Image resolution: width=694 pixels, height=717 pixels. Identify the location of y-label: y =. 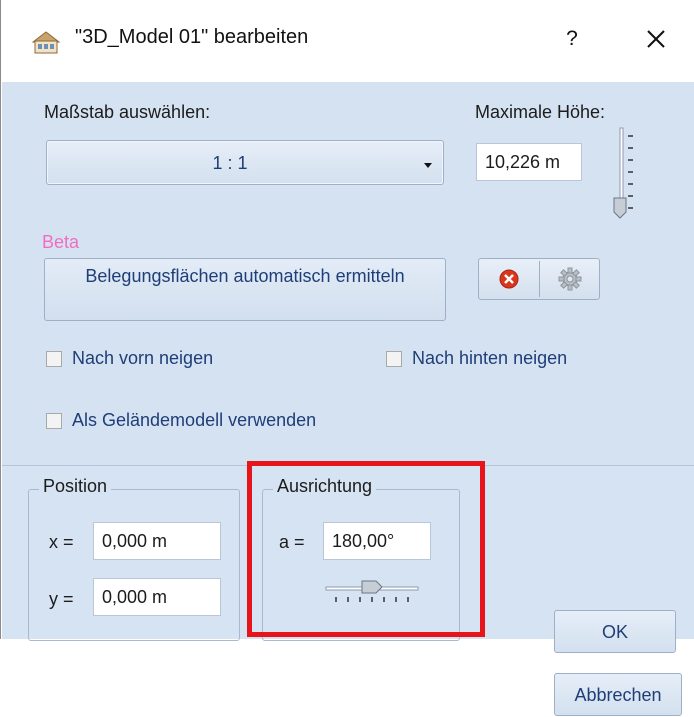
(61, 599).